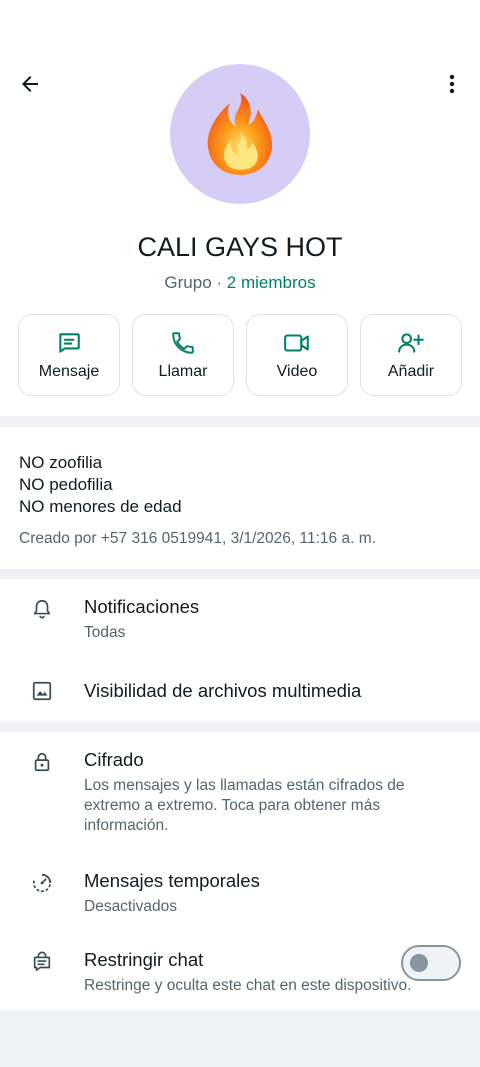 This screenshot has height=1067, width=480. What do you see at coordinates (131, 906) in the screenshot?
I see `disappearing-subtitle: Desactivados` at bounding box center [131, 906].